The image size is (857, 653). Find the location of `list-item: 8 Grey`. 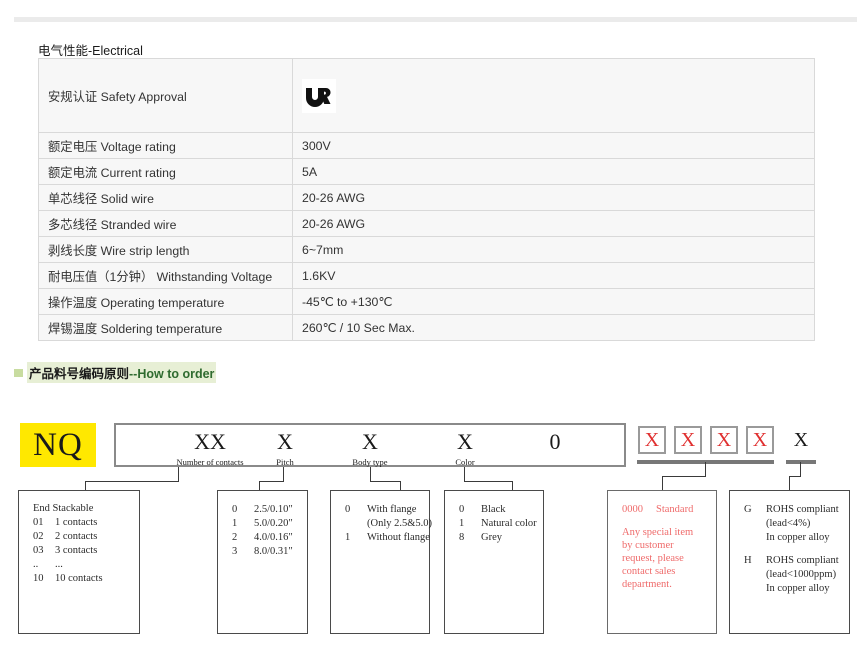

list-item: 8 Grey is located at coordinates (480, 537).